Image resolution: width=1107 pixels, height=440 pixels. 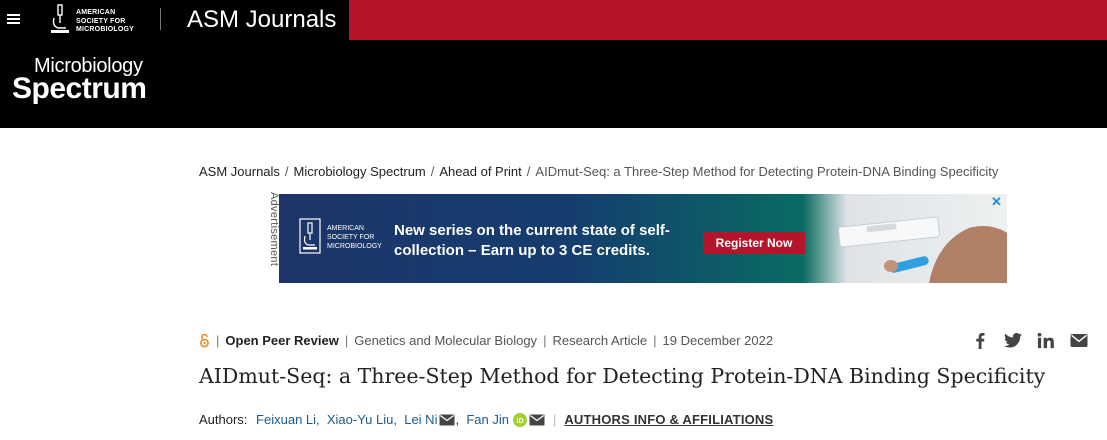 What do you see at coordinates (420, 419) in the screenshot?
I see `author-link: Lei Ni` at bounding box center [420, 419].